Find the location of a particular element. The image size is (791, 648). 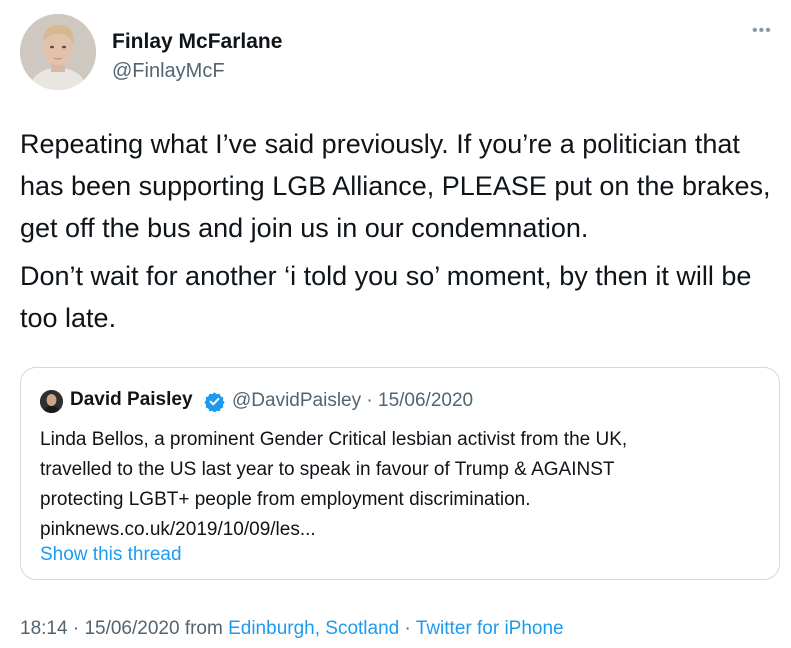

show-thread-link: Show this thread is located at coordinates (111, 555).